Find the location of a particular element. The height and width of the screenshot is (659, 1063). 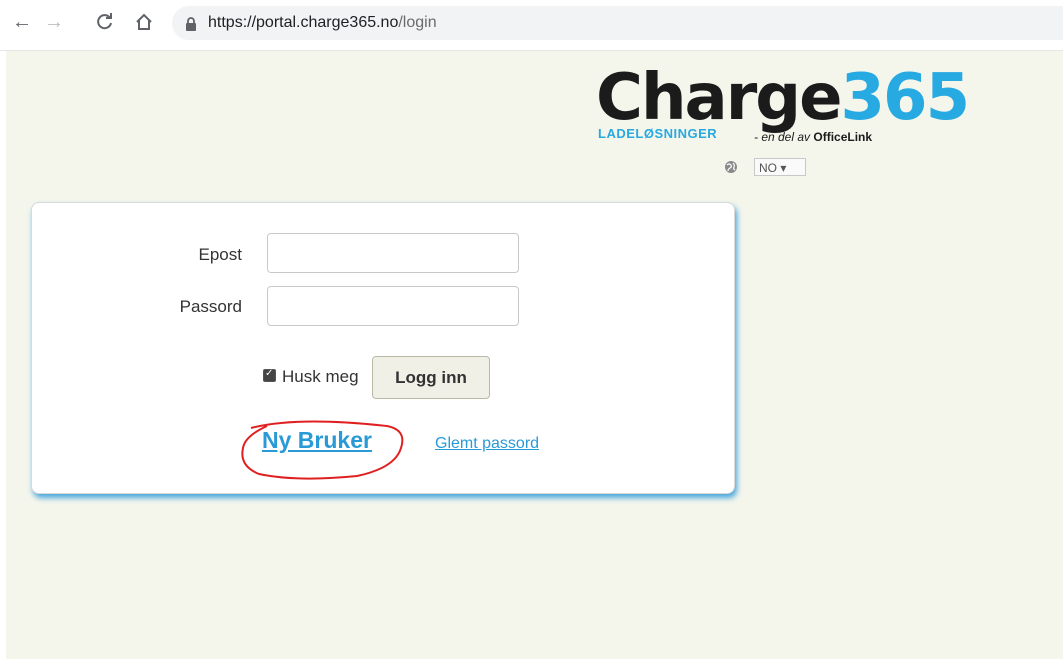

logo-tagline: - en del av OfficeLink is located at coordinates (813, 137).